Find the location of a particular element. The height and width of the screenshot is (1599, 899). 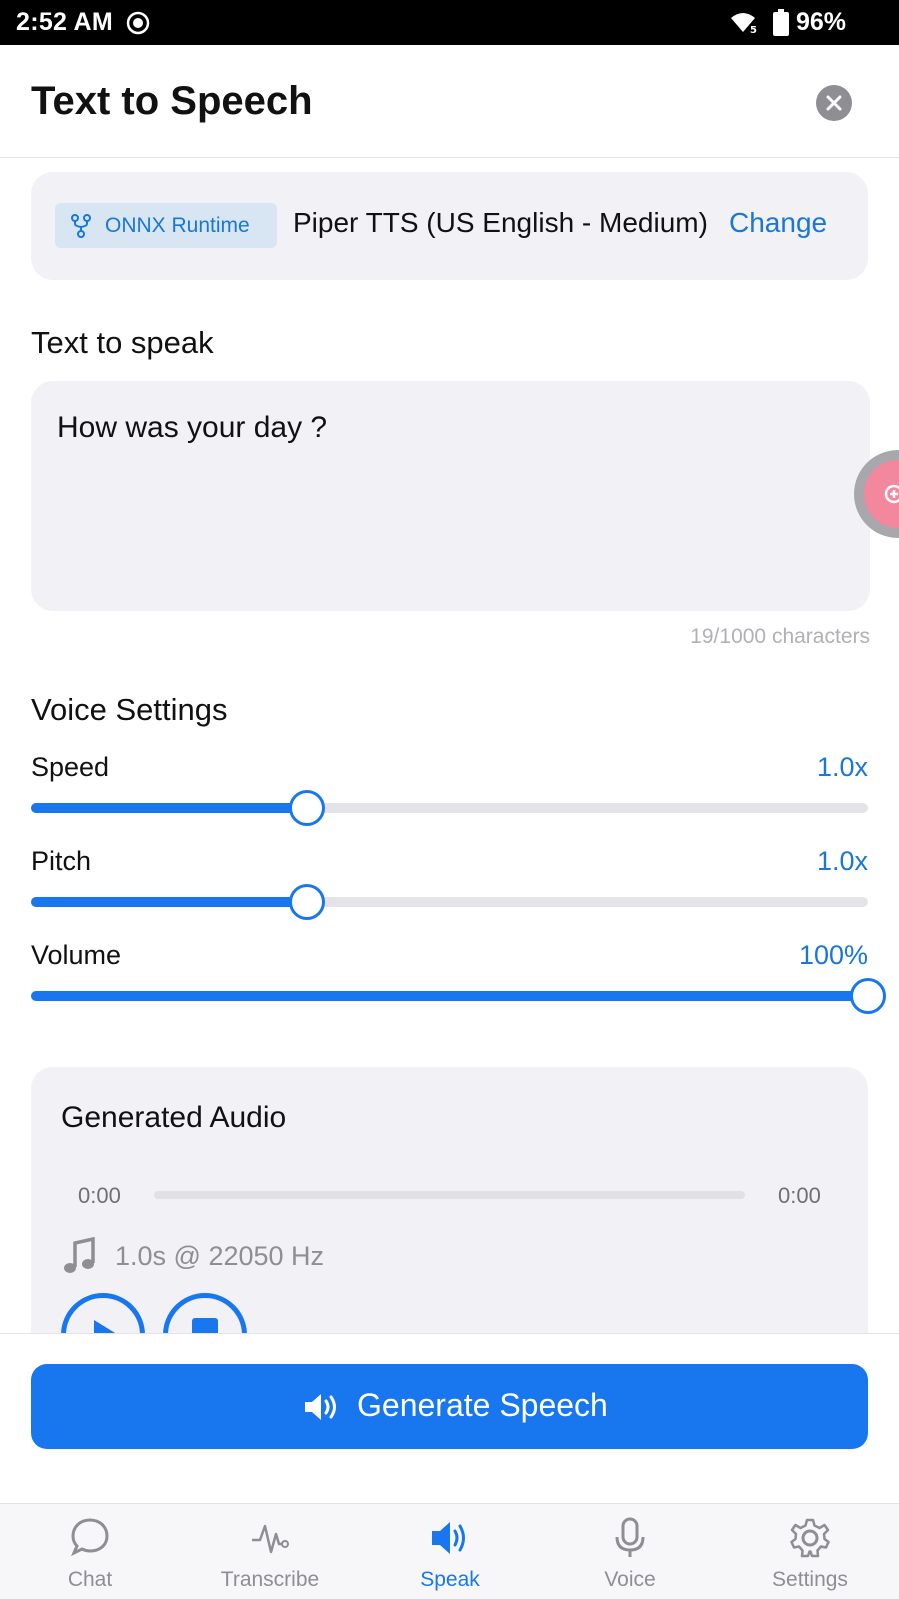

tab-voice: Voice is located at coordinates (630, 1551).